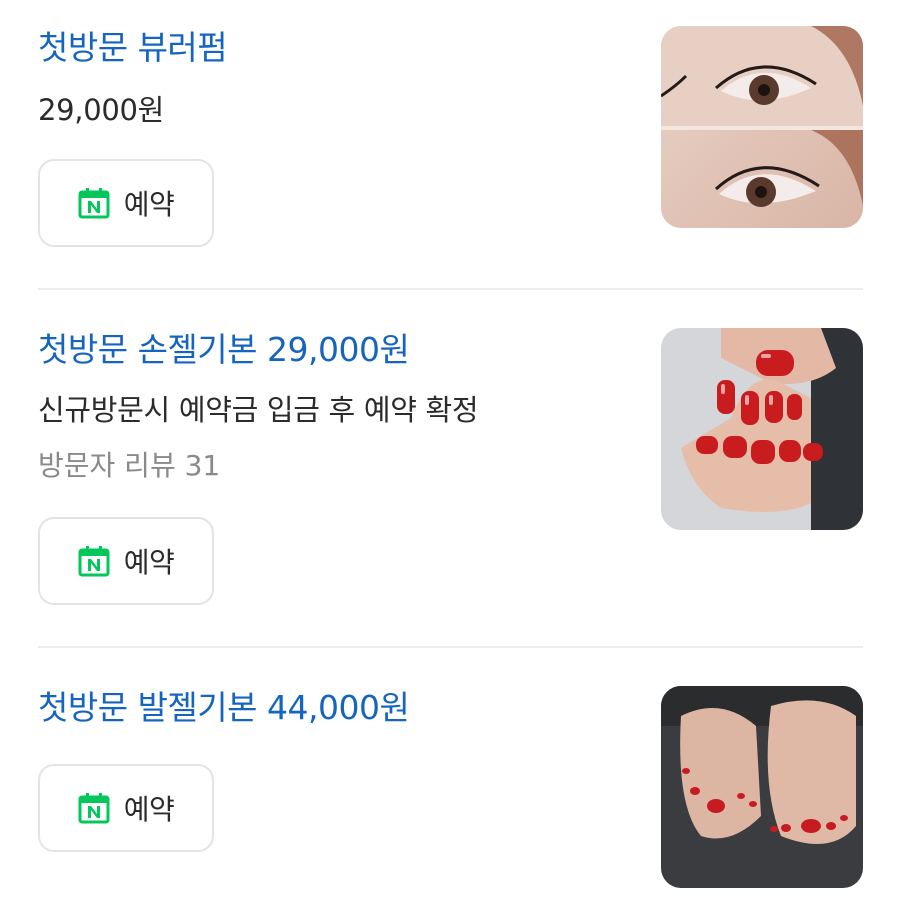 The width and height of the screenshot is (900, 900). I want to click on item-info: 첫방문 발젤기본 44,000원, so click(338, 707).